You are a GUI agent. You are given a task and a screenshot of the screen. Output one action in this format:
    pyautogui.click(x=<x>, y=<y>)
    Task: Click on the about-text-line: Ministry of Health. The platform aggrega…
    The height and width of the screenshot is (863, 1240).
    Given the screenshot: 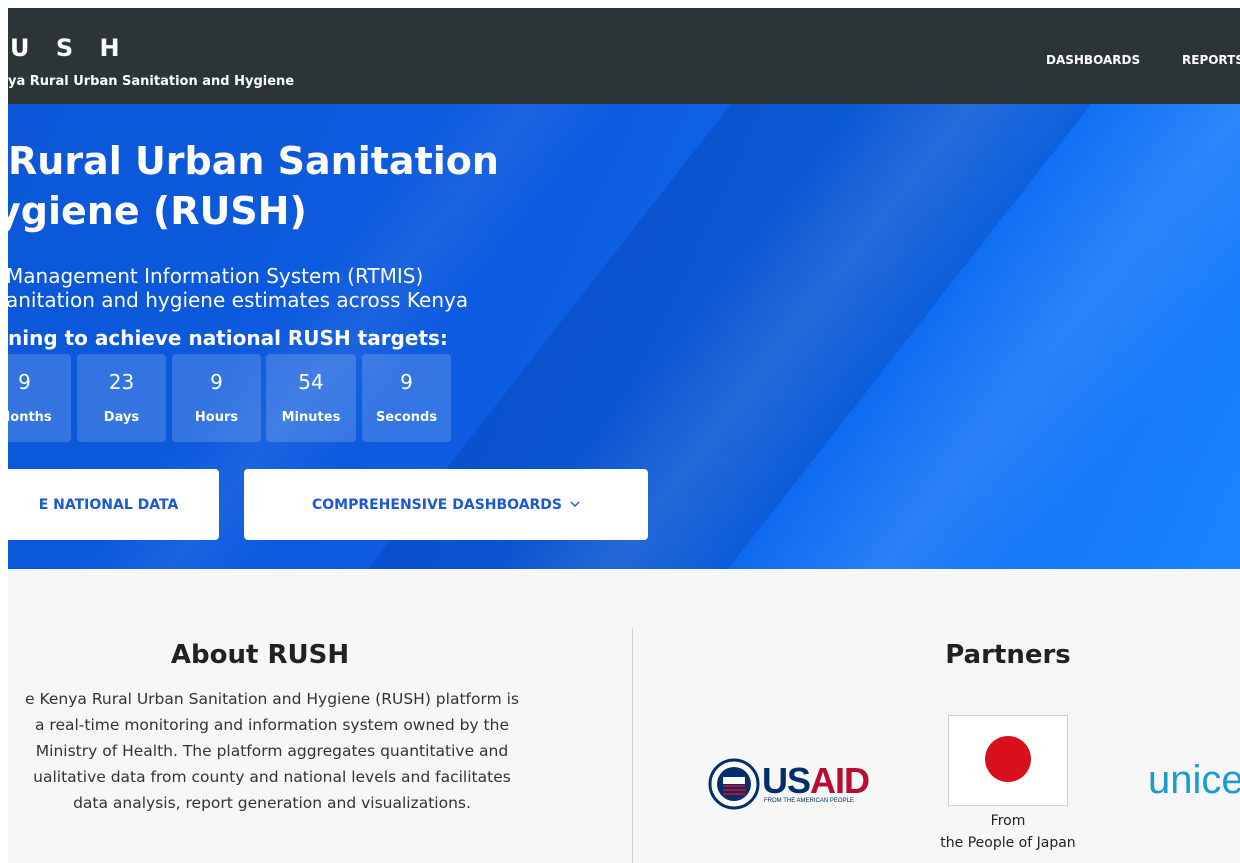 What is the action you would take?
    pyautogui.click(x=272, y=751)
    